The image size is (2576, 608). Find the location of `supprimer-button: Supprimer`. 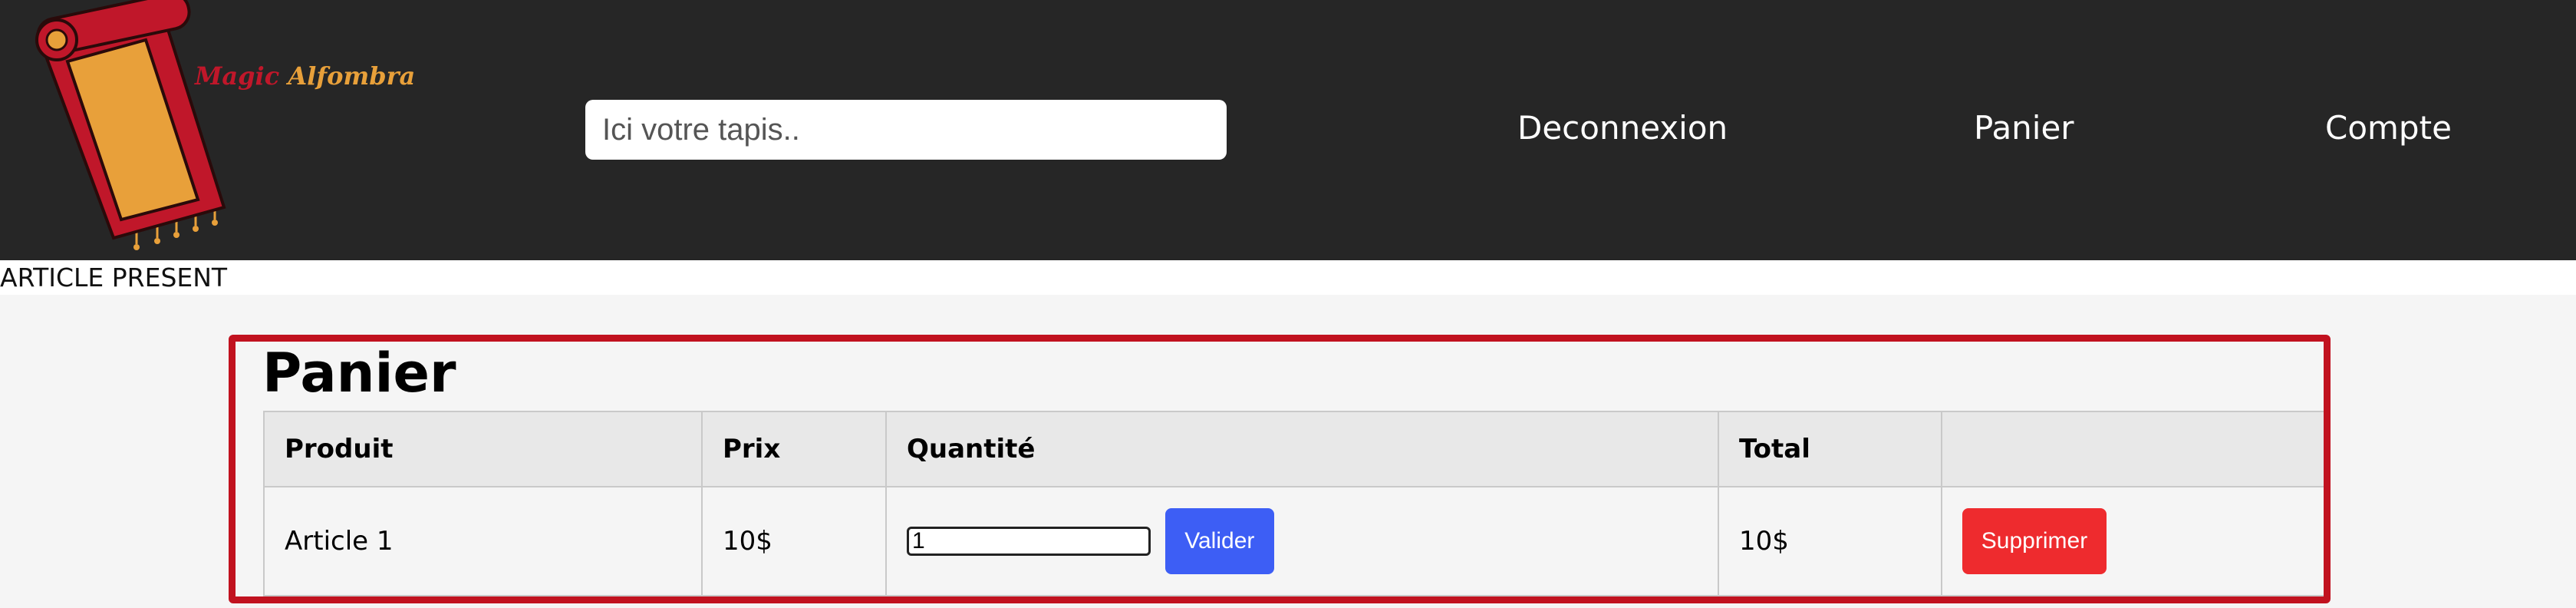

supprimer-button: Supprimer is located at coordinates (2034, 541).